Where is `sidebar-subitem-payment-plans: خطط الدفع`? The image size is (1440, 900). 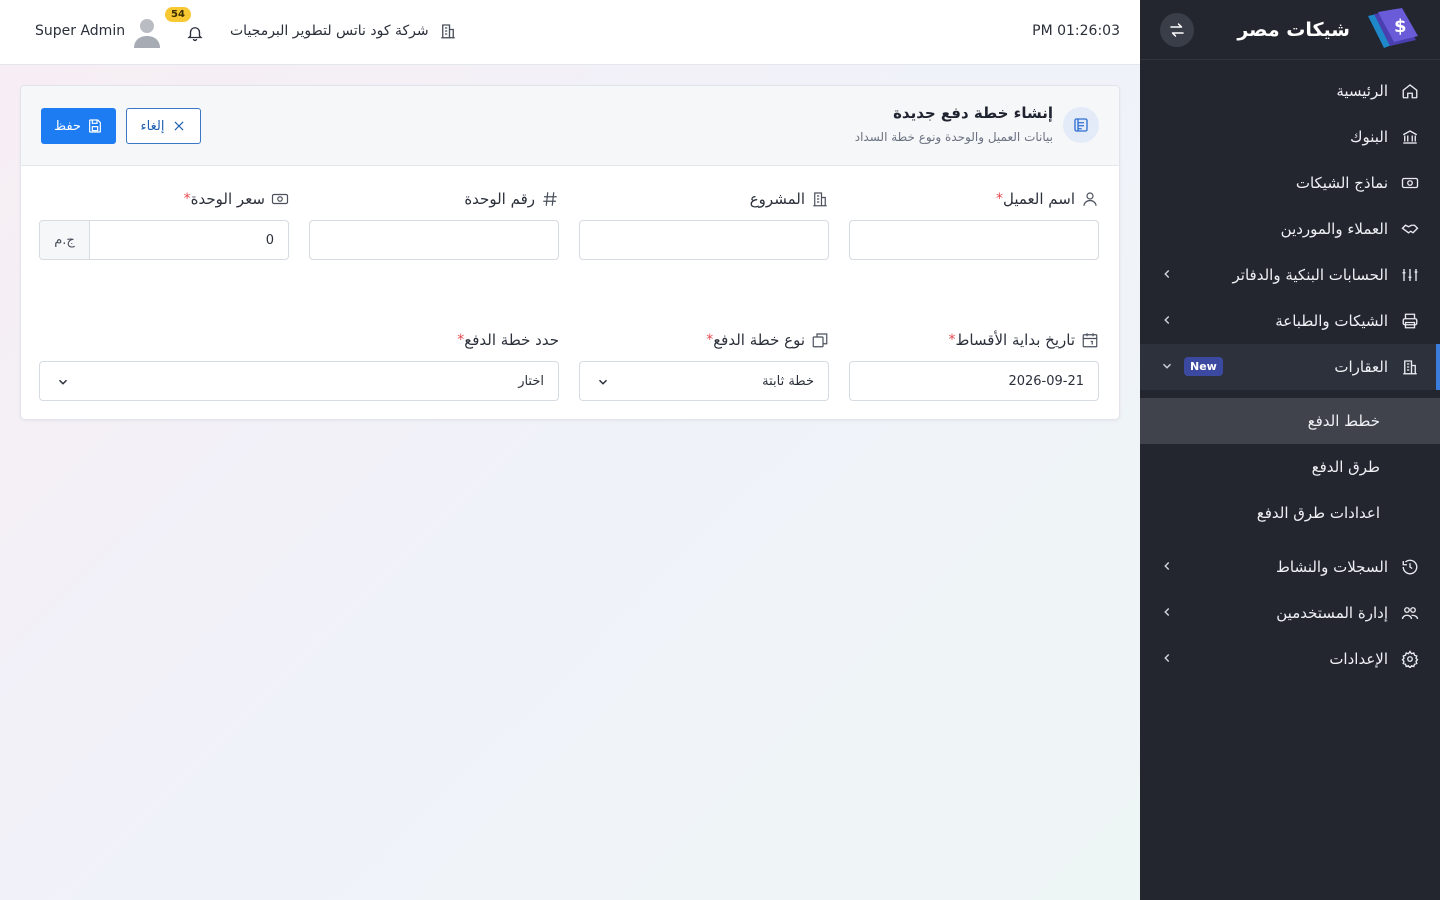 sidebar-subitem-payment-plans: خطط الدفع is located at coordinates (1290, 421).